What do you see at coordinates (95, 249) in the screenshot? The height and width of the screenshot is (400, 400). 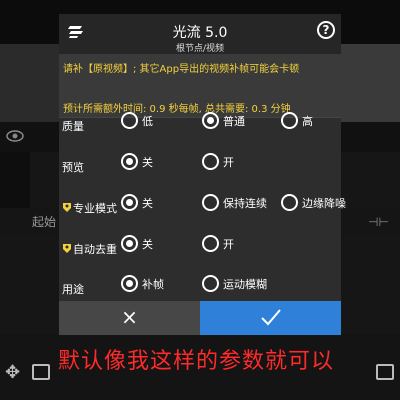 I see `auto-dedupe-text: 自动去重` at bounding box center [95, 249].